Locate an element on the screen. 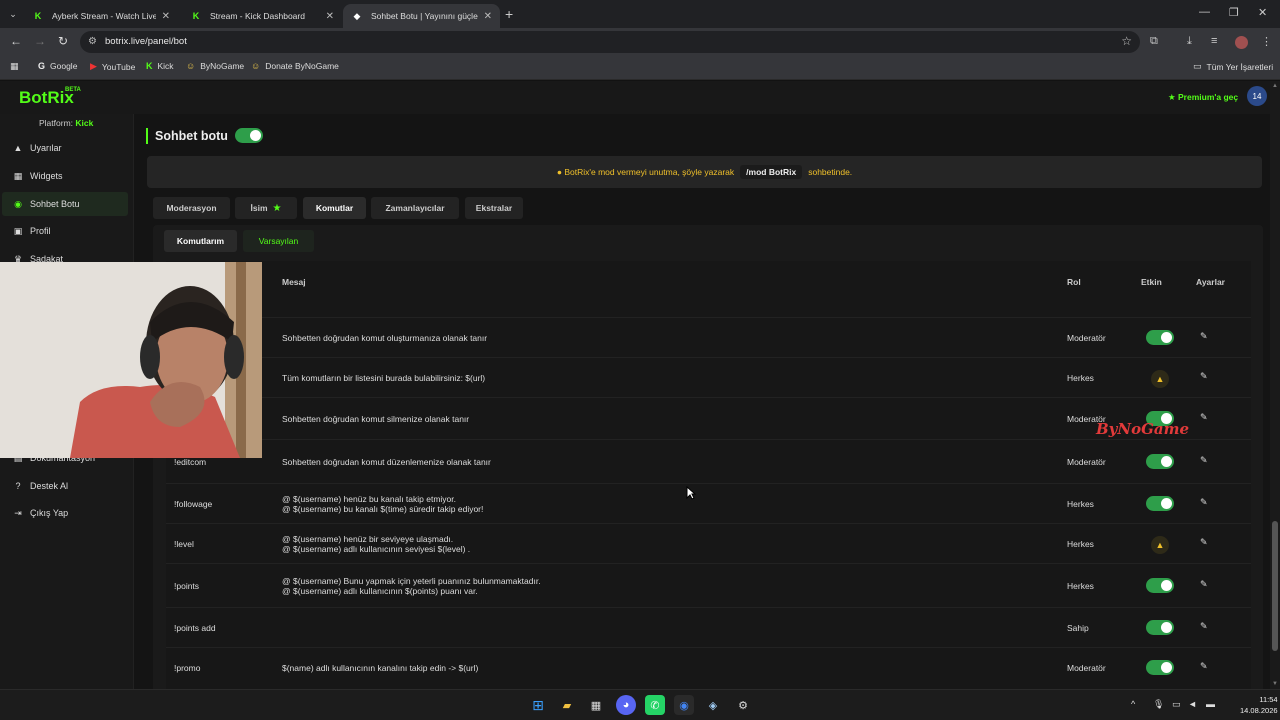  tab-search-icon: ⌄ is located at coordinates (13, 14).